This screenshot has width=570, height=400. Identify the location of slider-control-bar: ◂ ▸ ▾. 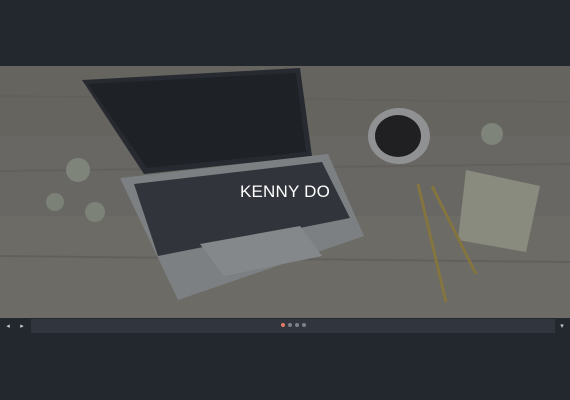
(285, 326).